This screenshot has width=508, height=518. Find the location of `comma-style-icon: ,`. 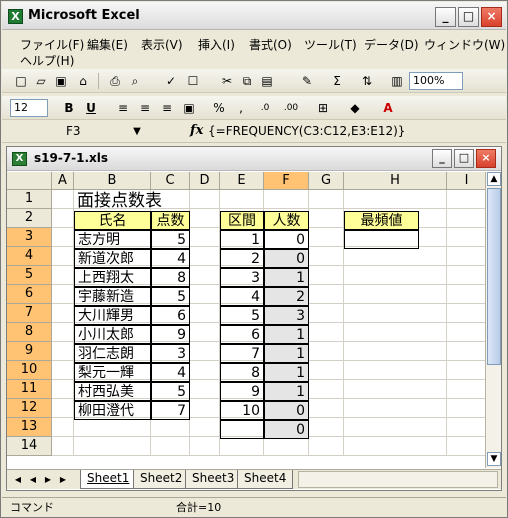

comma-style-icon: , is located at coordinates (241, 108).